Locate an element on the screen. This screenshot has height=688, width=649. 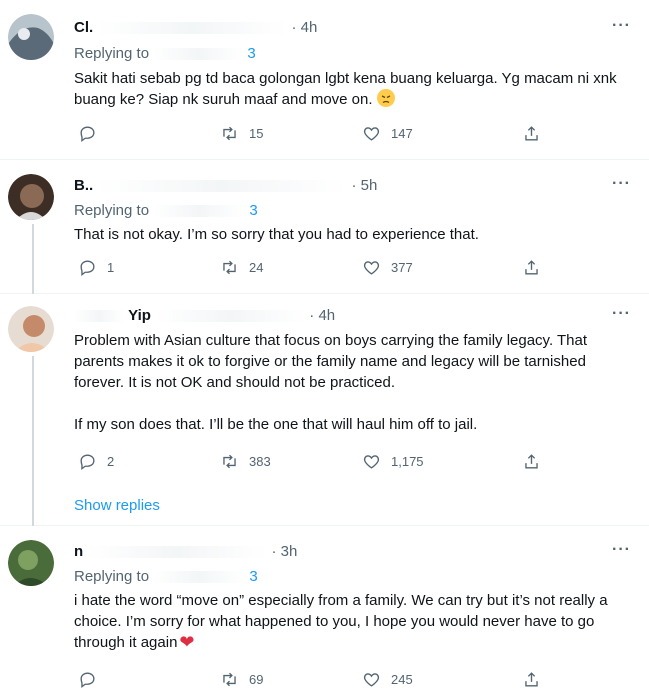
tweet-actions: 15 147 is located at coordinates (311, 135).